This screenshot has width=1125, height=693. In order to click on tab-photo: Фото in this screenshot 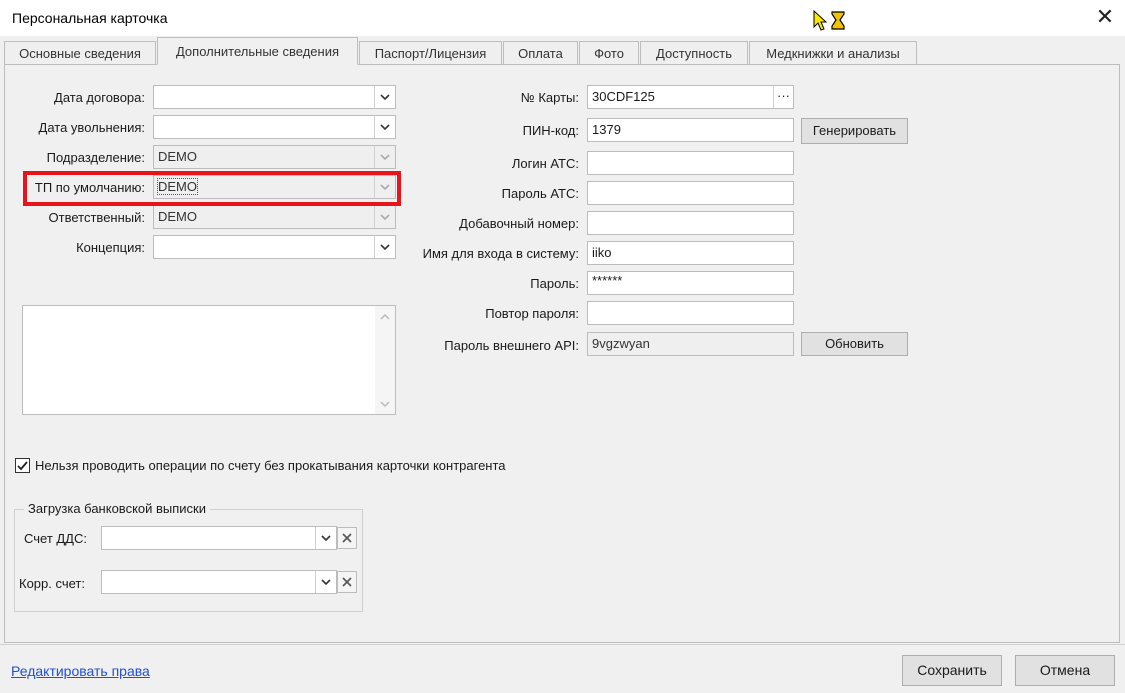, I will do `click(609, 52)`.